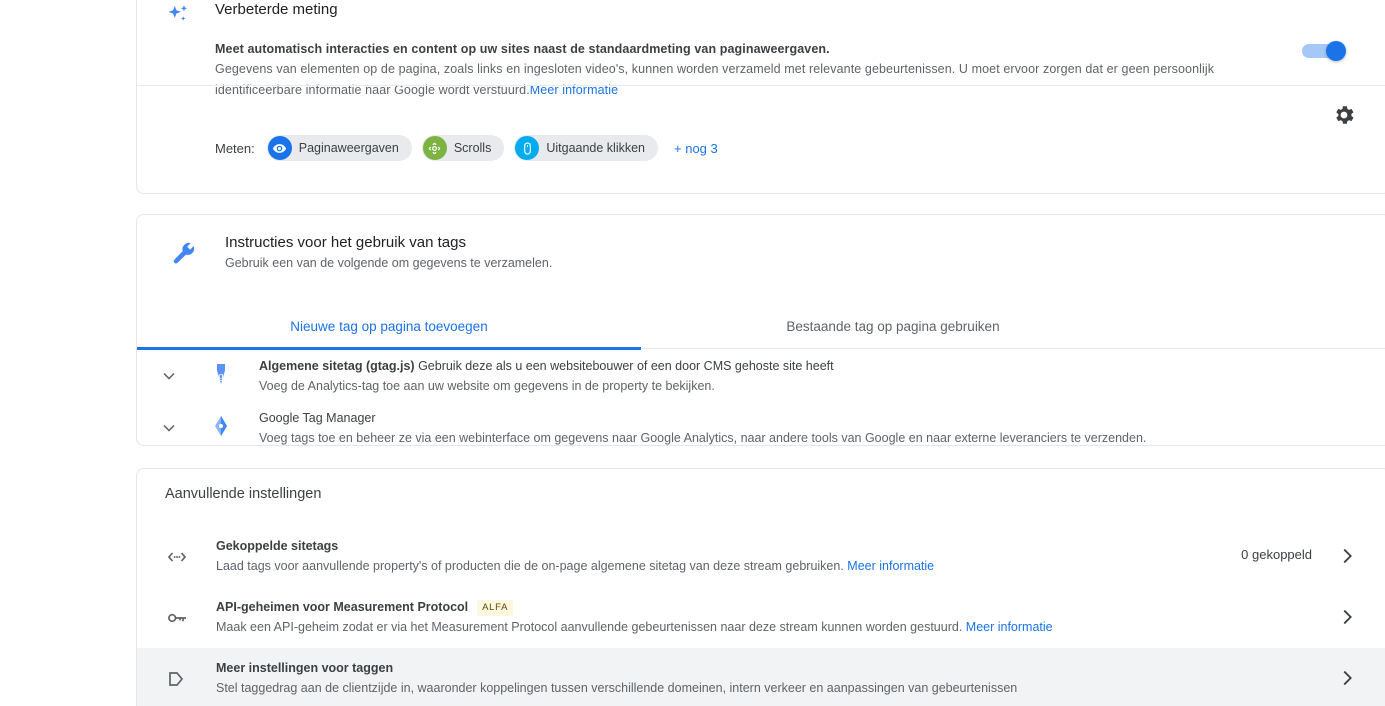 The height and width of the screenshot is (706, 1385). What do you see at coordinates (345, 242) in the screenshot?
I see `card-title: Instructies voor het gebruik van tags` at bounding box center [345, 242].